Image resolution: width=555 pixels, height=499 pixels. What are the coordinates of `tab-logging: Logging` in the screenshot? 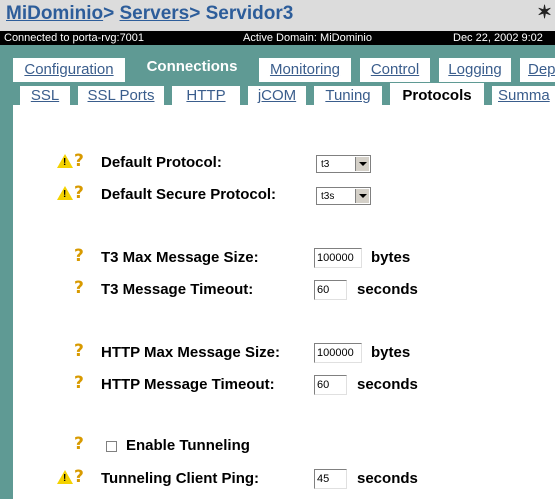 It's located at (475, 70).